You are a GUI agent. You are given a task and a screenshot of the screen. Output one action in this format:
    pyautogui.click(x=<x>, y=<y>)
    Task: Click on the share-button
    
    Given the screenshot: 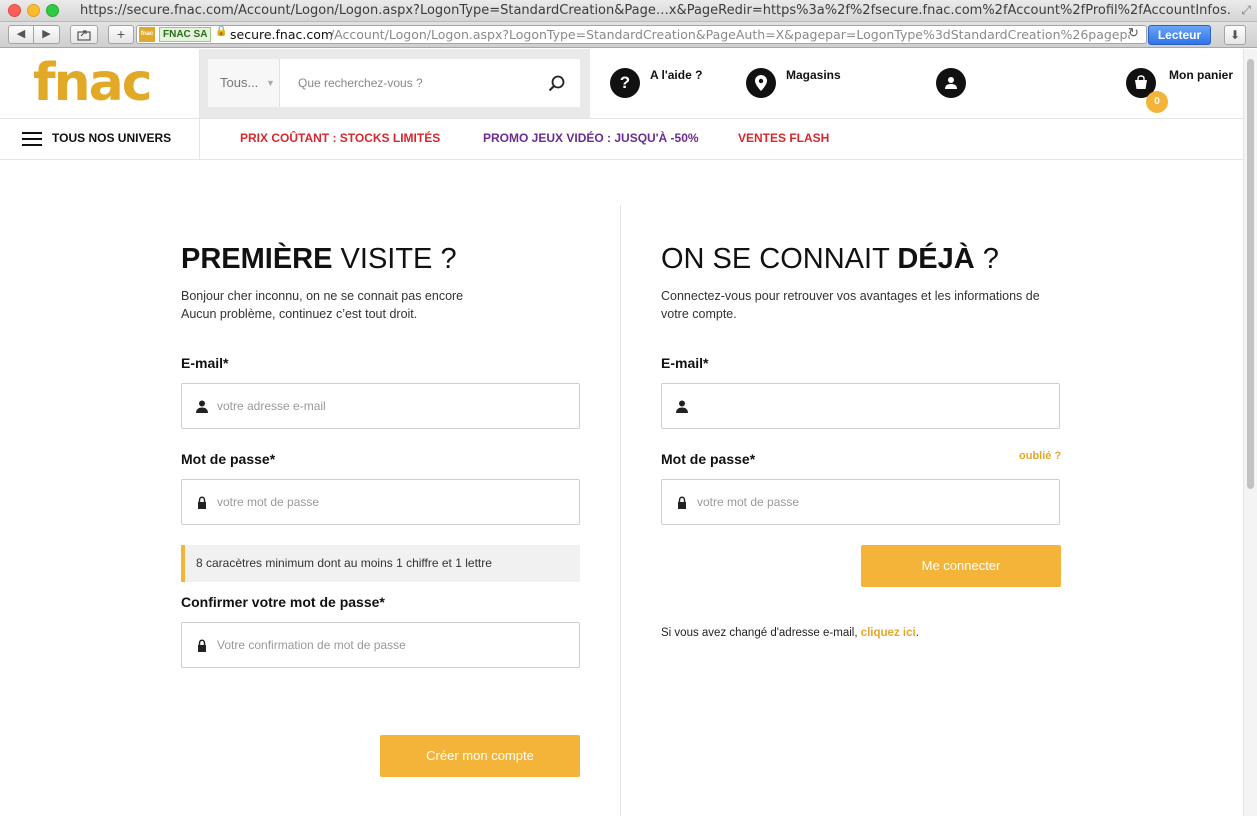 What is the action you would take?
    pyautogui.click(x=84, y=34)
    